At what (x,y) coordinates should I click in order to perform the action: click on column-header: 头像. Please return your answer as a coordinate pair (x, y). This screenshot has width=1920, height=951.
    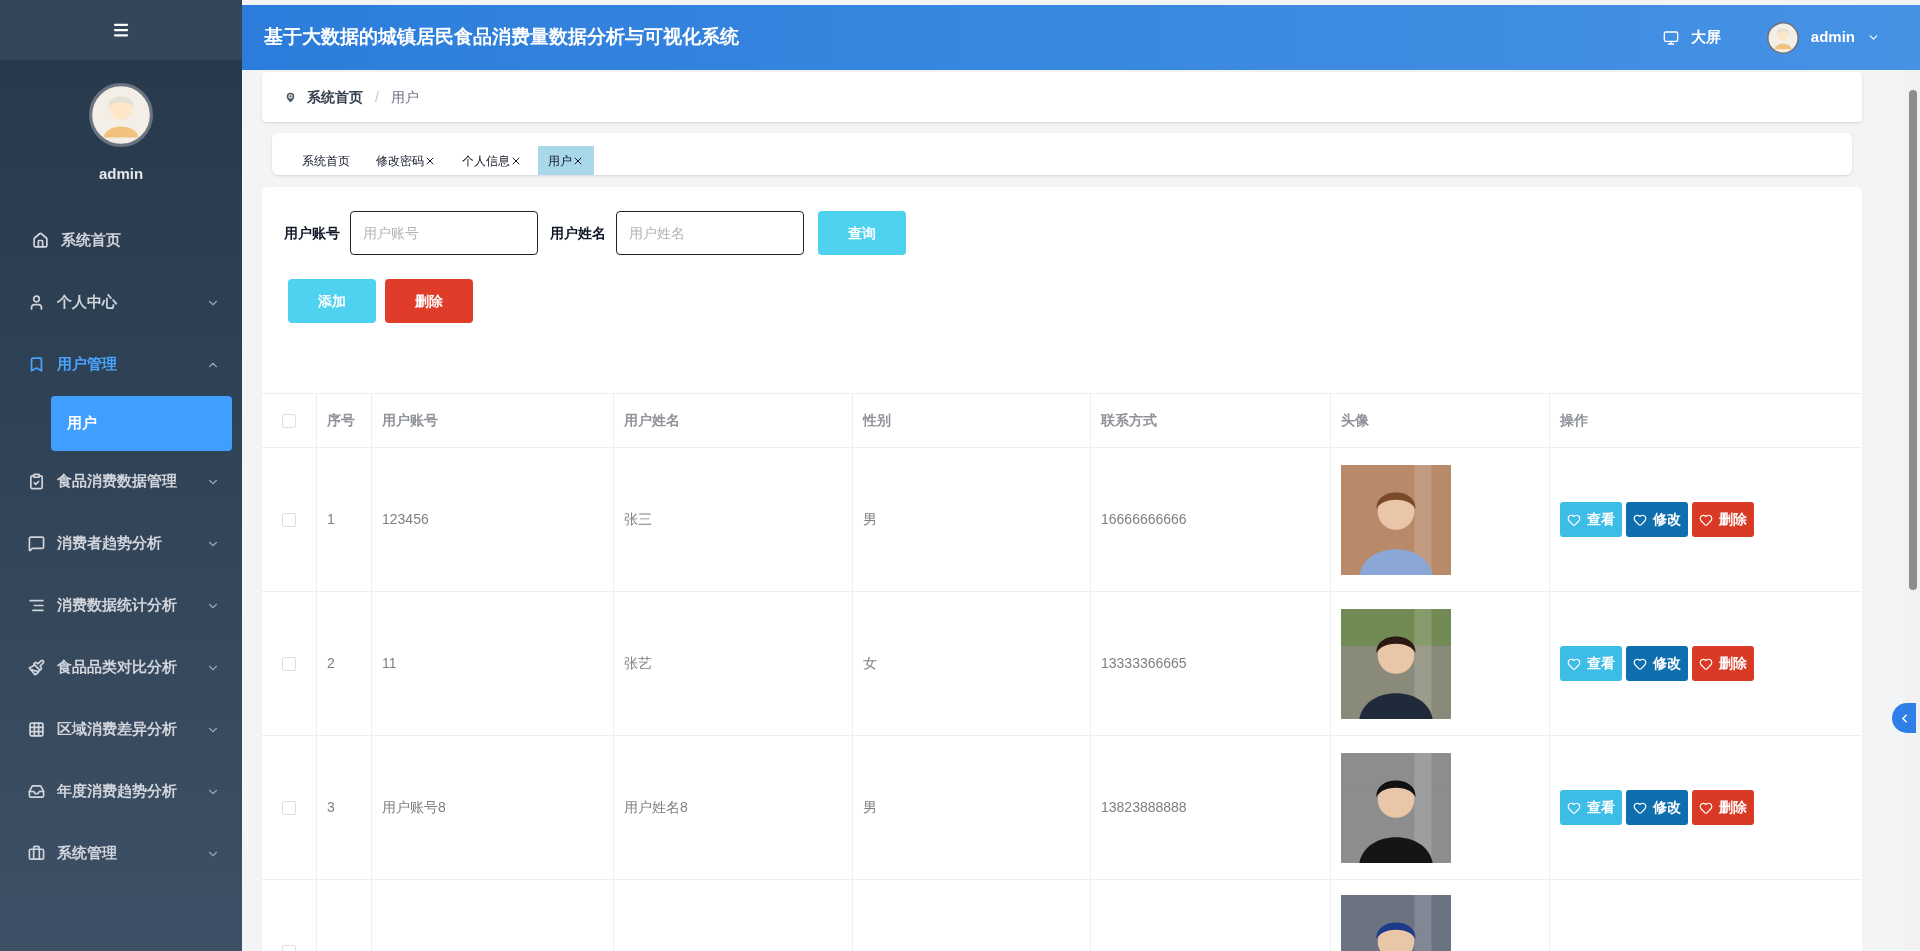
    Looking at the image, I should click on (1440, 420).